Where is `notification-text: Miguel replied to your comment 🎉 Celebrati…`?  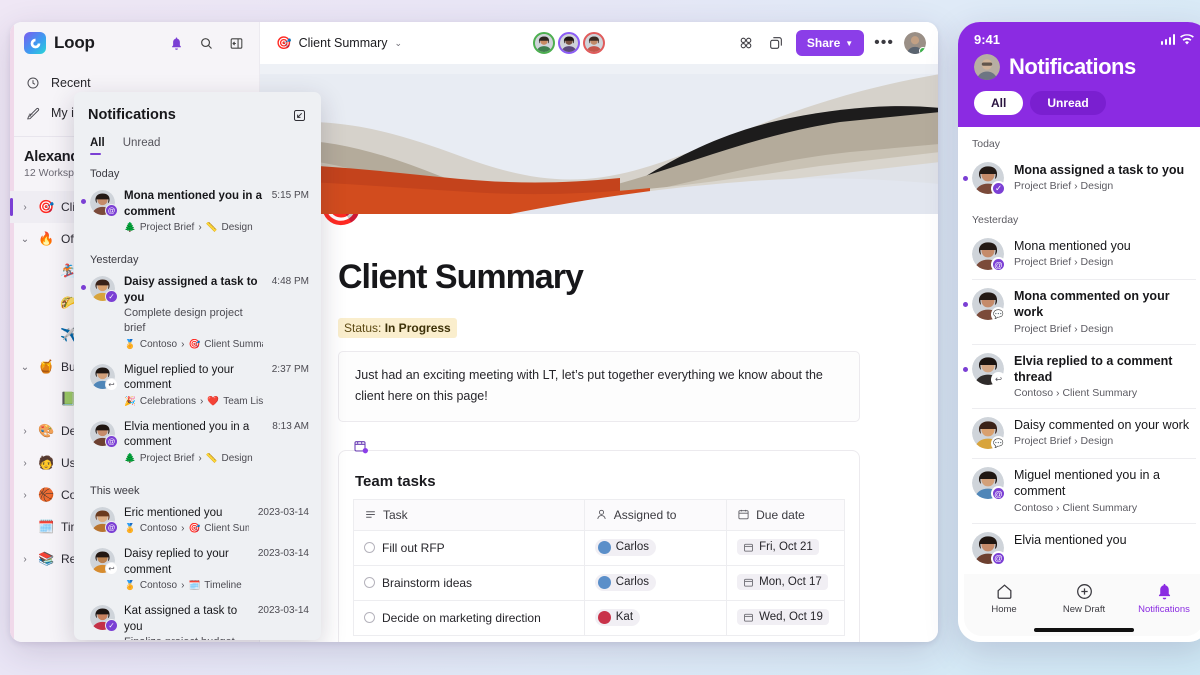
notification-text: Miguel replied to your comment 🎉 Celebrati… is located at coordinates (193, 385).